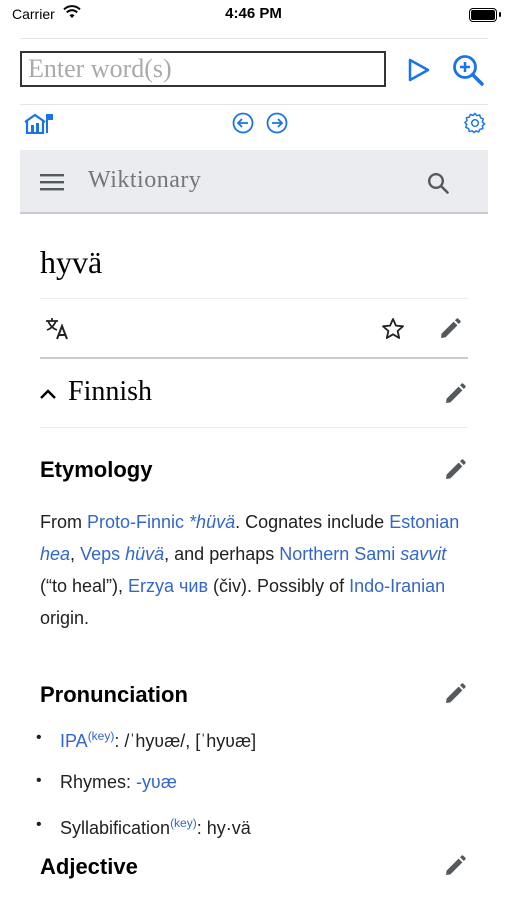 This screenshot has height=900, width=507. Describe the element at coordinates (185, 741) in the screenshot. I see `ipa-value: : /ˈhyʋæ/, [ˈhyʋæ]` at that location.